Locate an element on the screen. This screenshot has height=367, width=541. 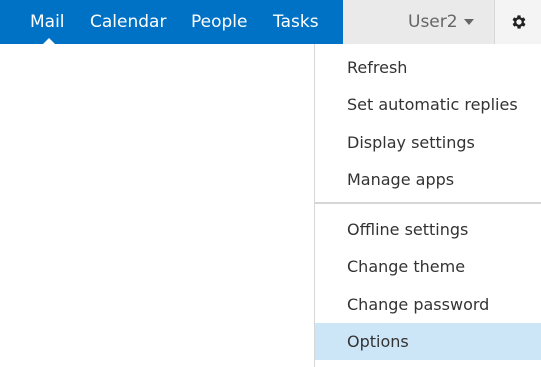
active-tab-indicator is located at coordinates (49, 41).